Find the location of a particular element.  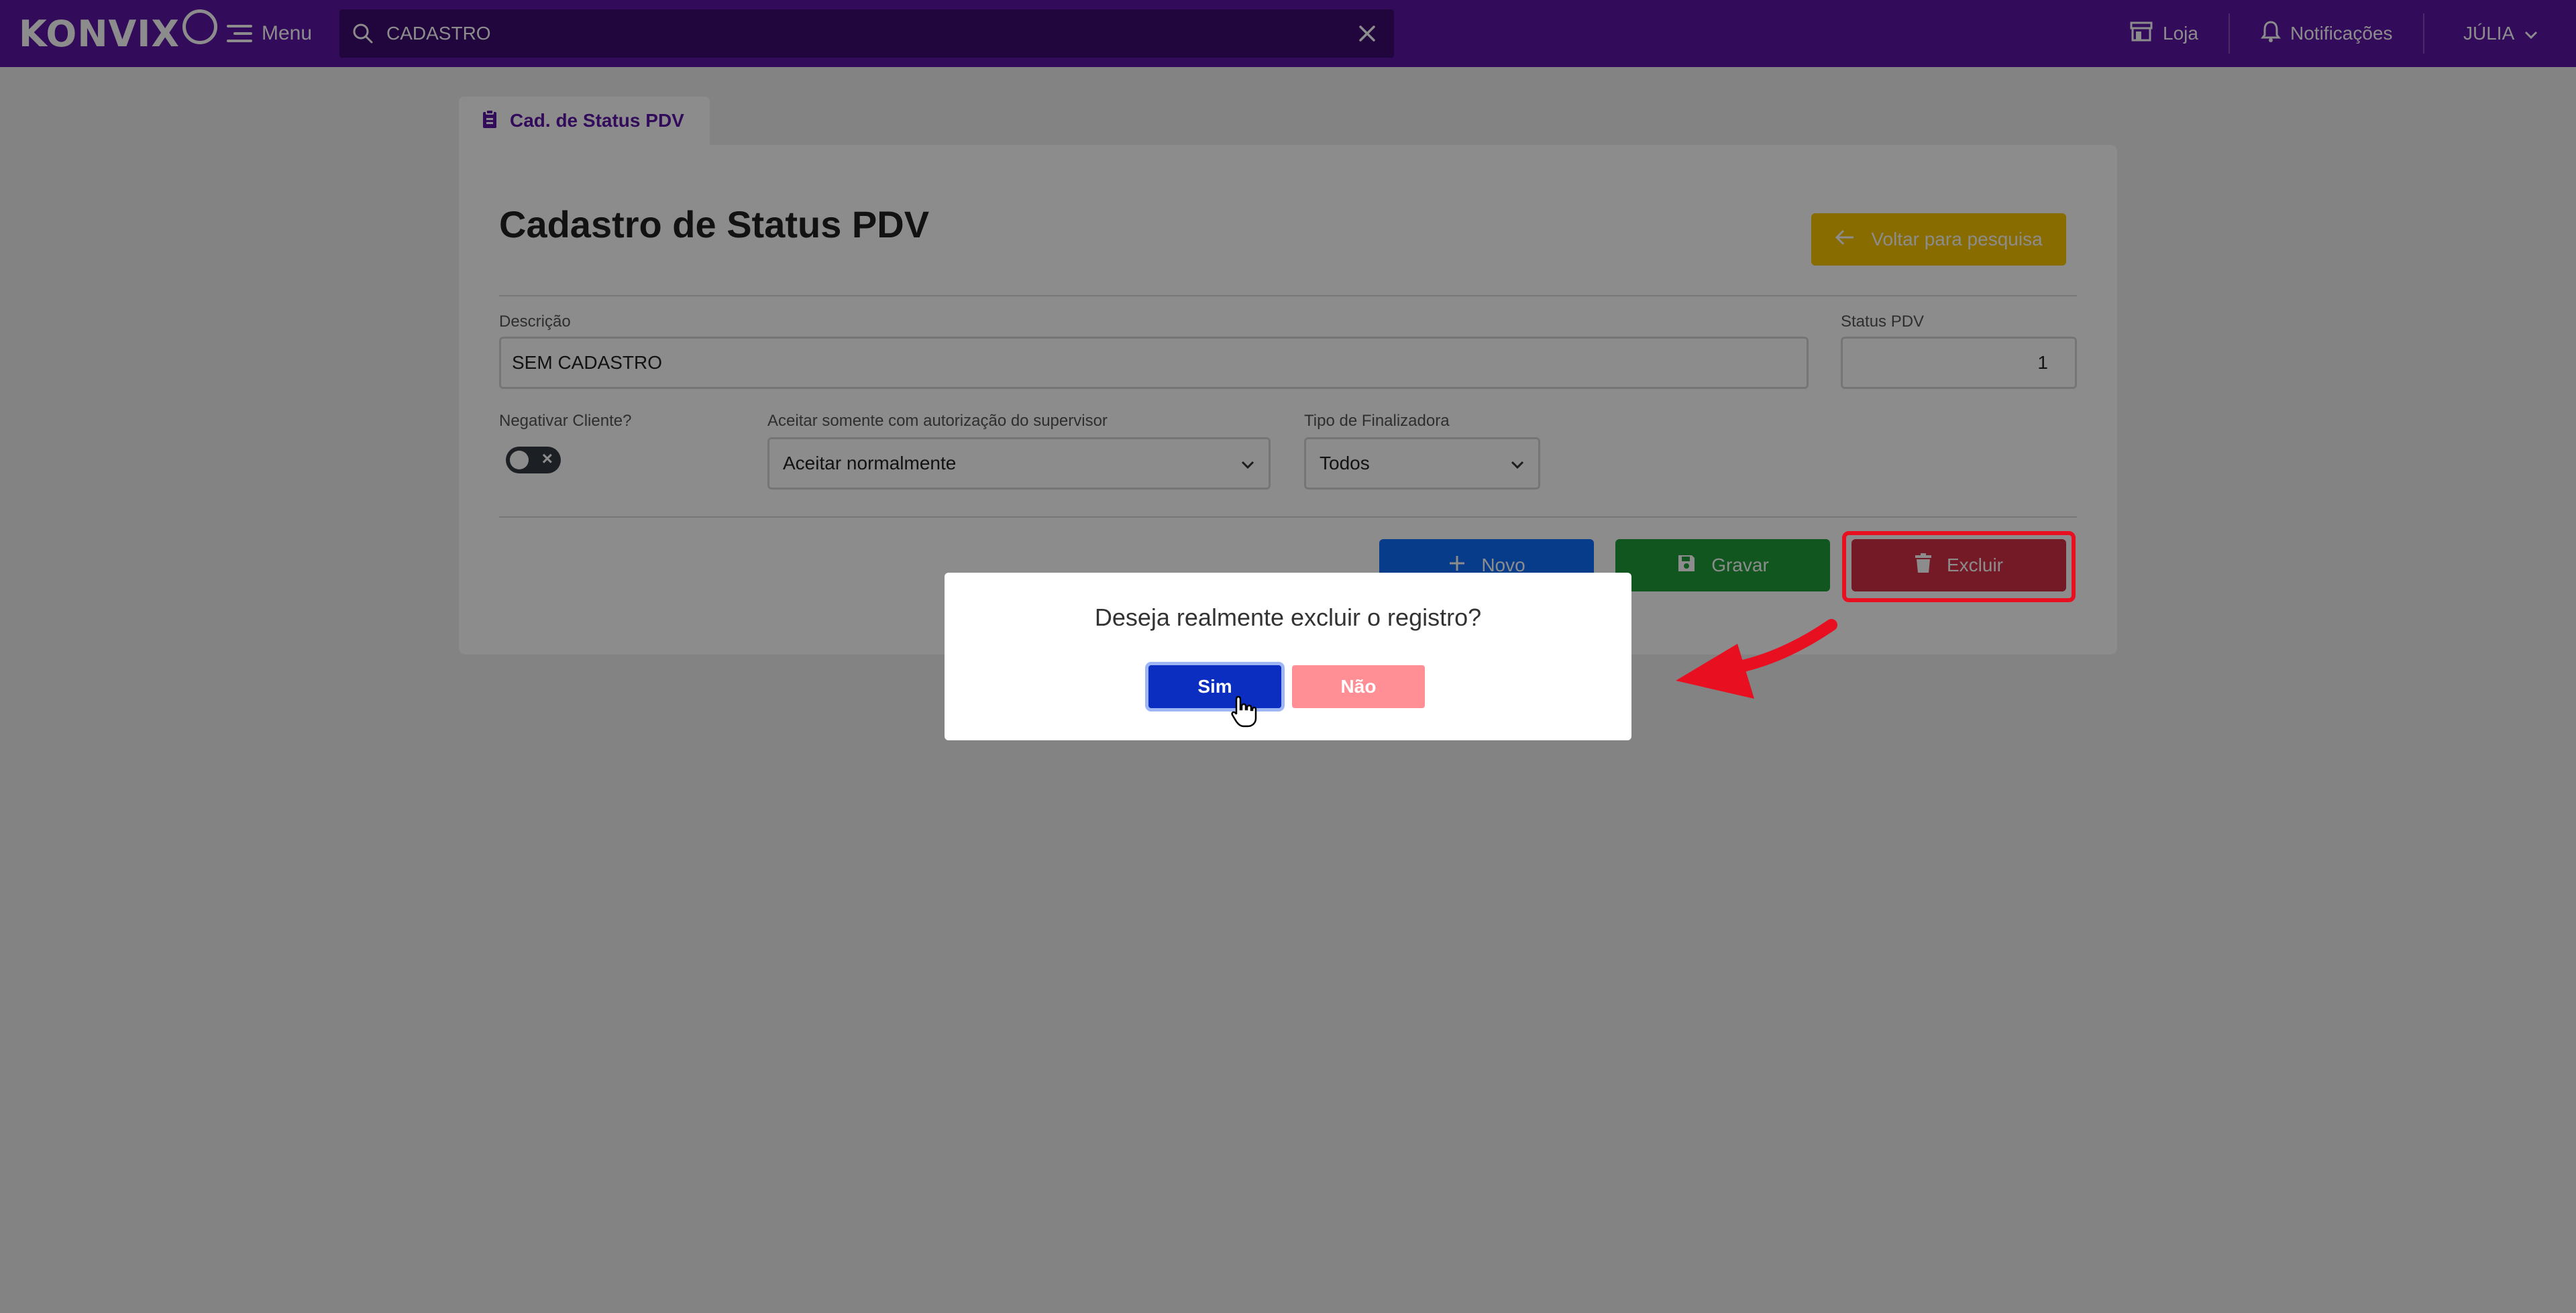

hand-cursor-icon is located at coordinates (1244, 711).